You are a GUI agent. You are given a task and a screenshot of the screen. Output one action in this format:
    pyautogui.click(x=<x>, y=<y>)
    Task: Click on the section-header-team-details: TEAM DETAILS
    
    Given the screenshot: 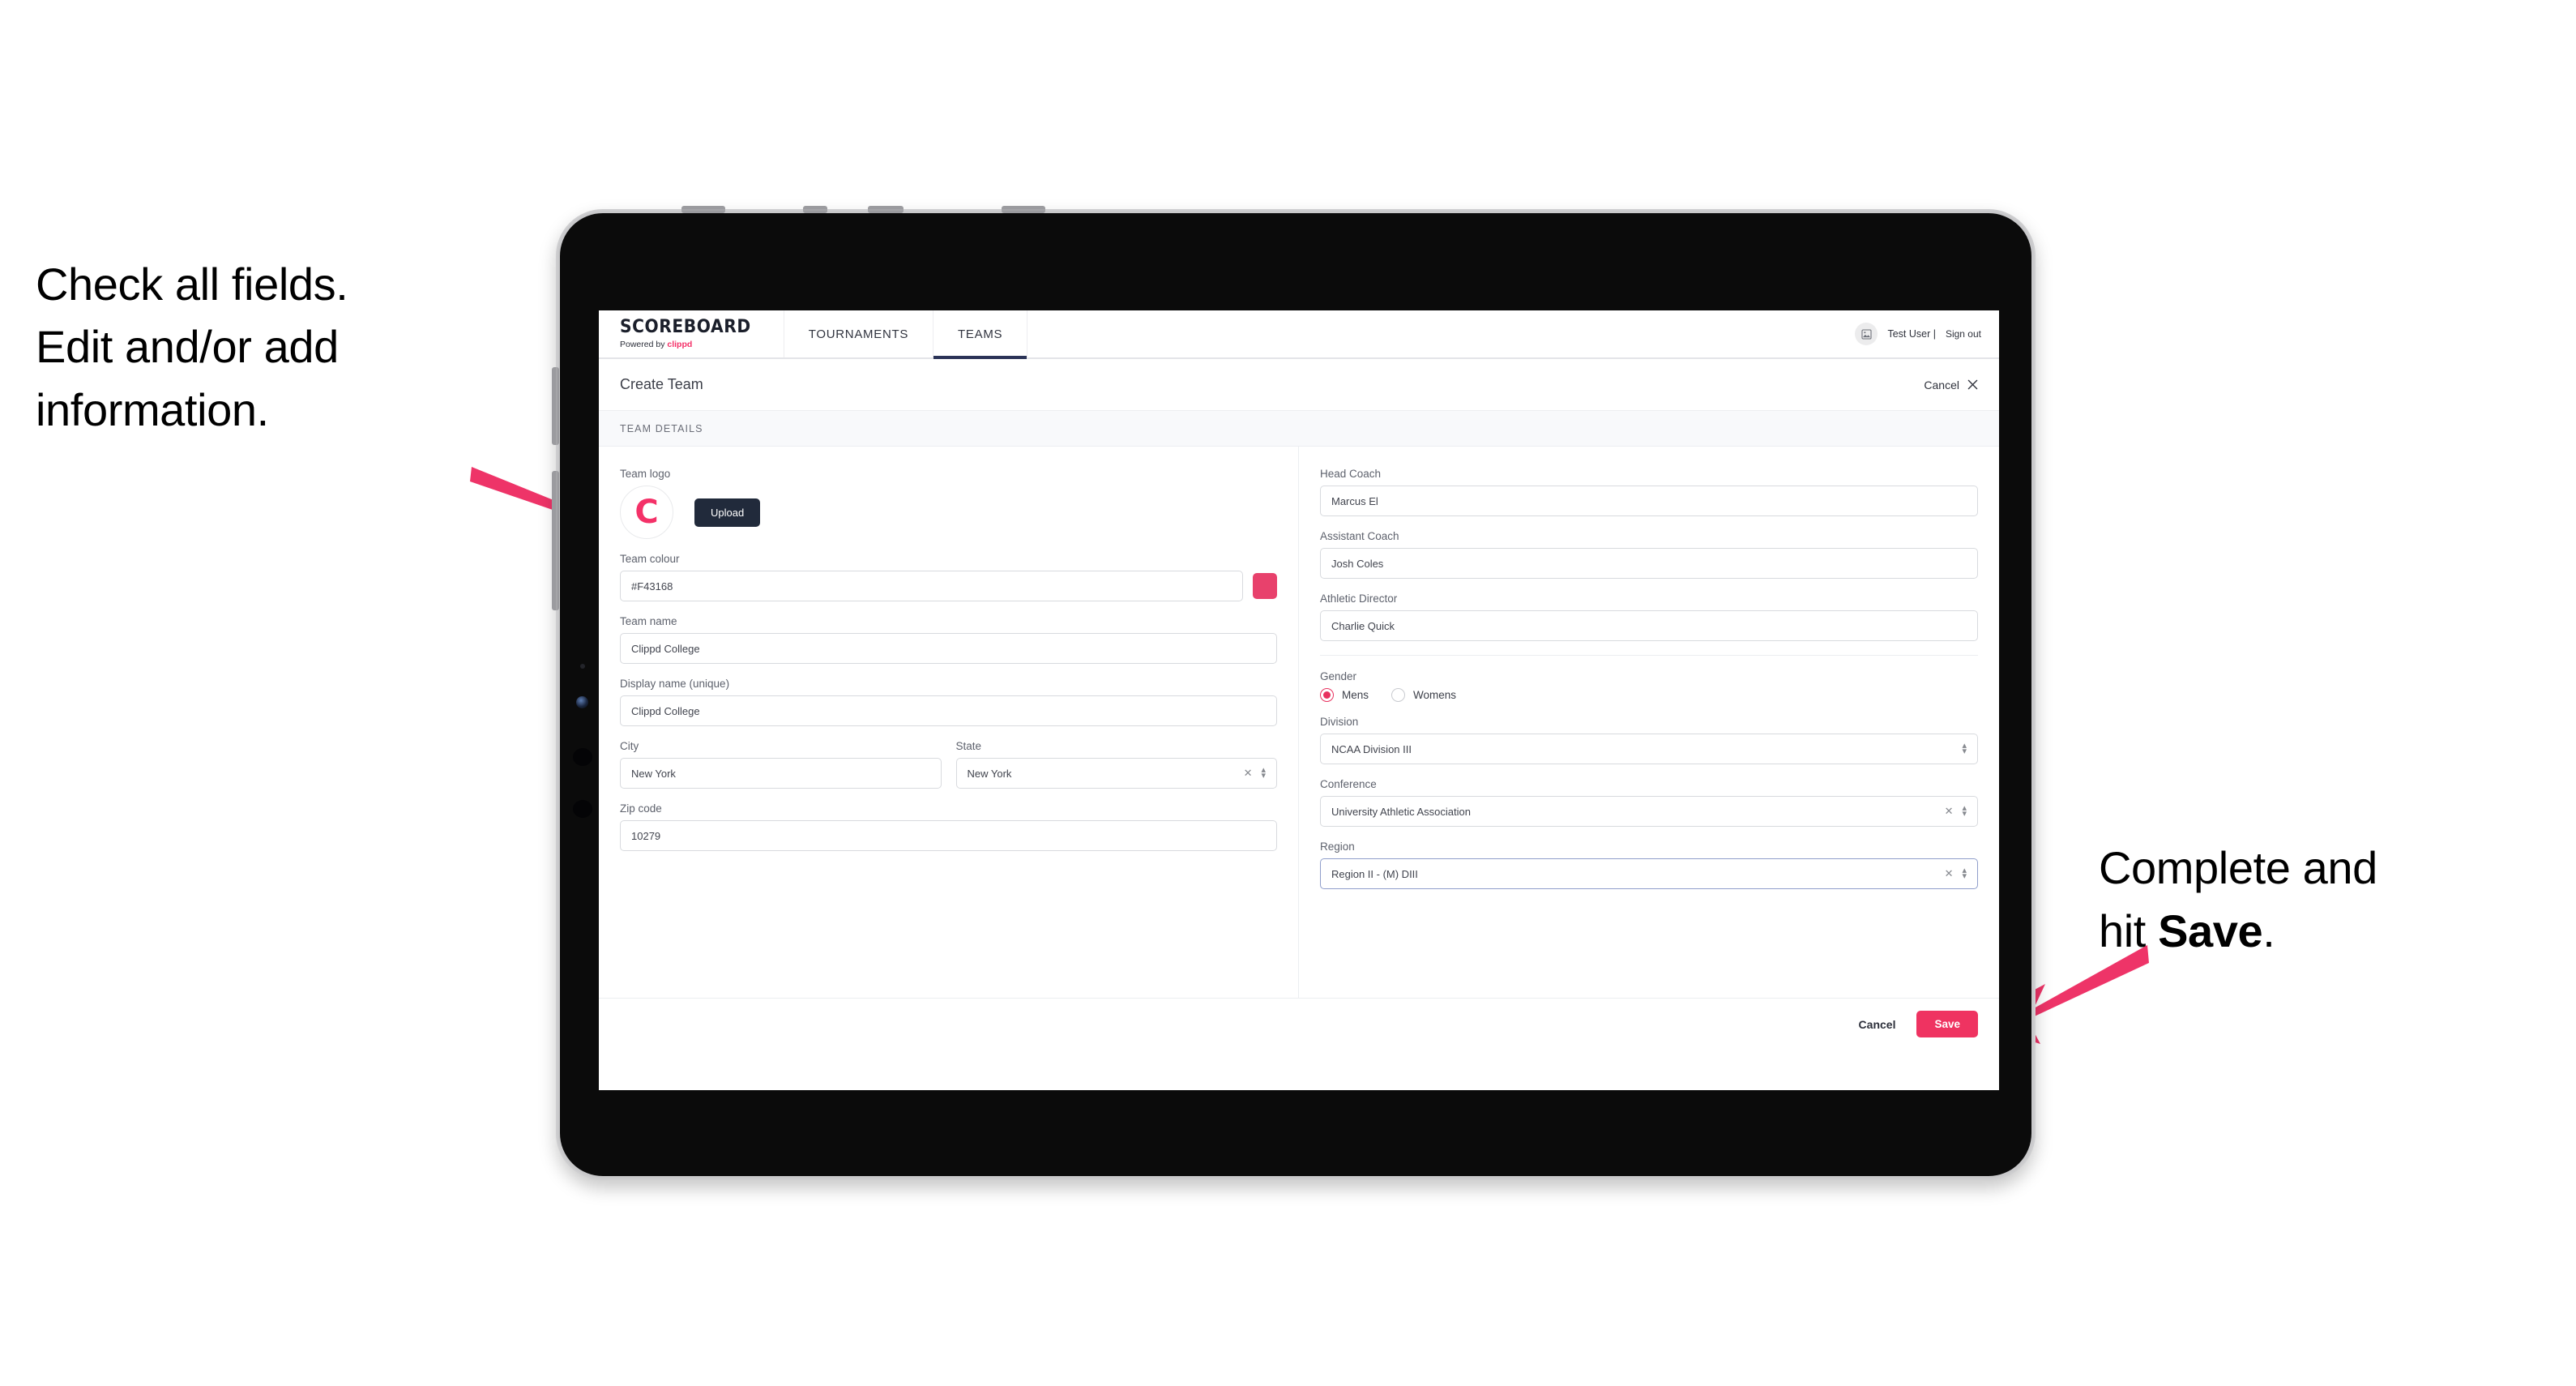 What is the action you would take?
    pyautogui.click(x=1299, y=429)
    